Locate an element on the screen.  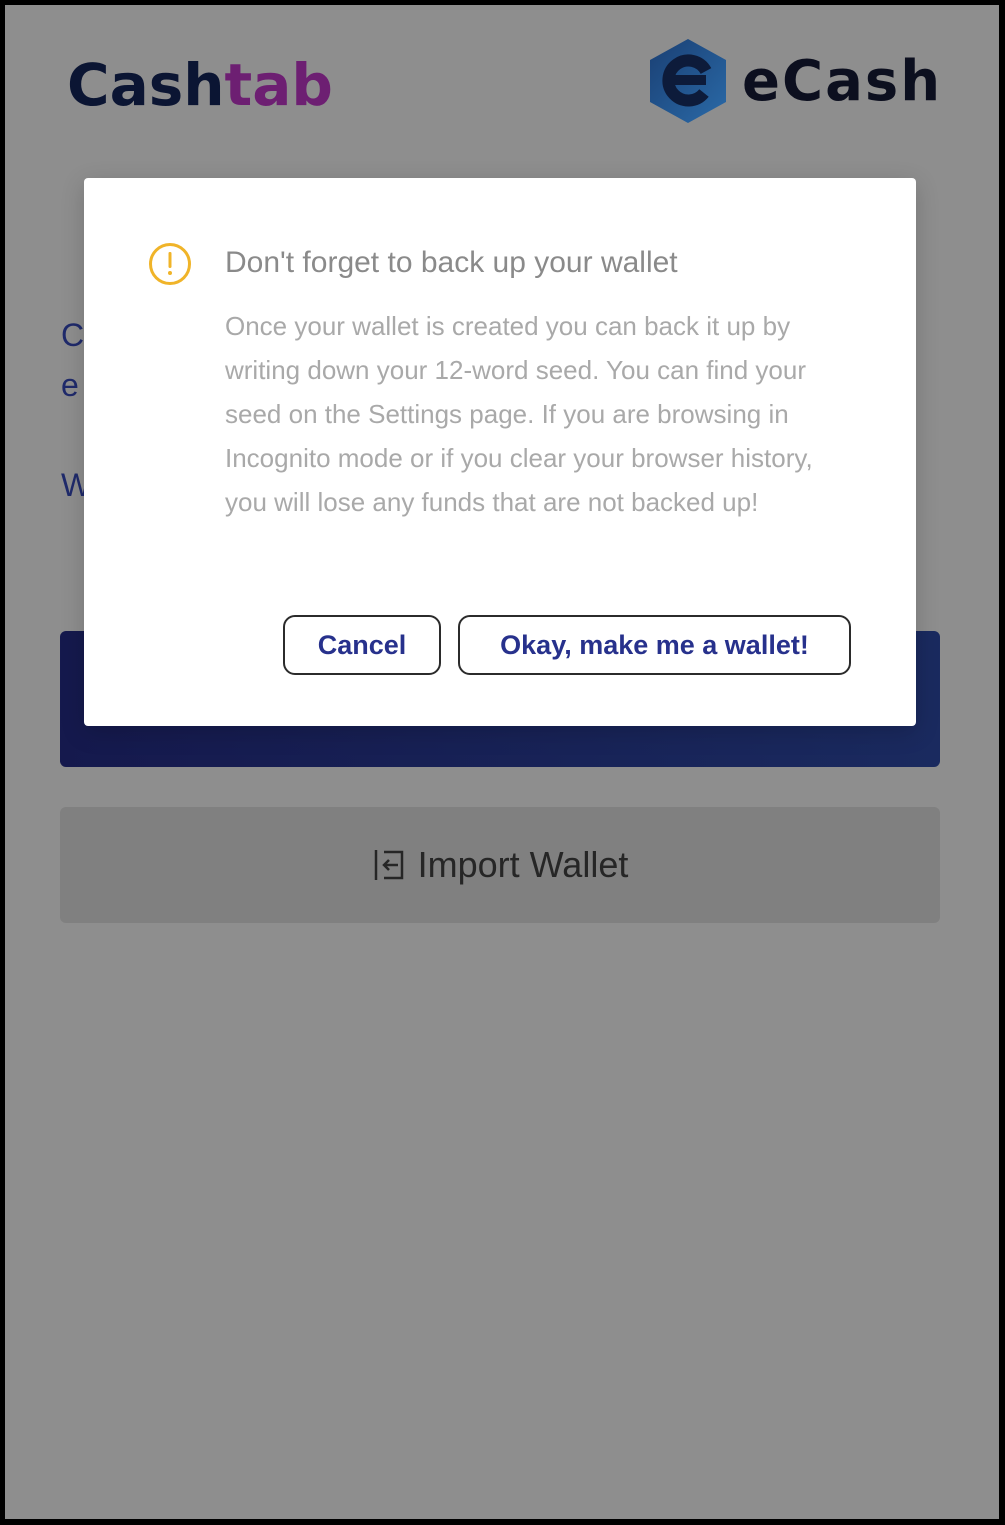
ecash-hexagon-icon is located at coordinates (688, 81).